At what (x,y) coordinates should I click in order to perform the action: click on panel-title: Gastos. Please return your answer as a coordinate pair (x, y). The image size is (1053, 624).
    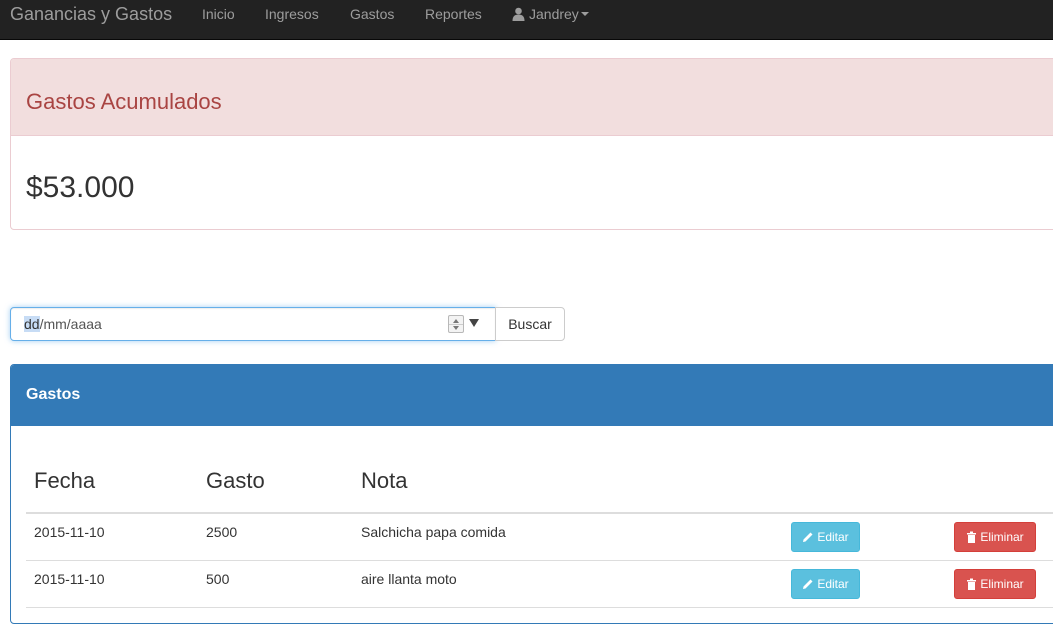
    Looking at the image, I should click on (53, 394).